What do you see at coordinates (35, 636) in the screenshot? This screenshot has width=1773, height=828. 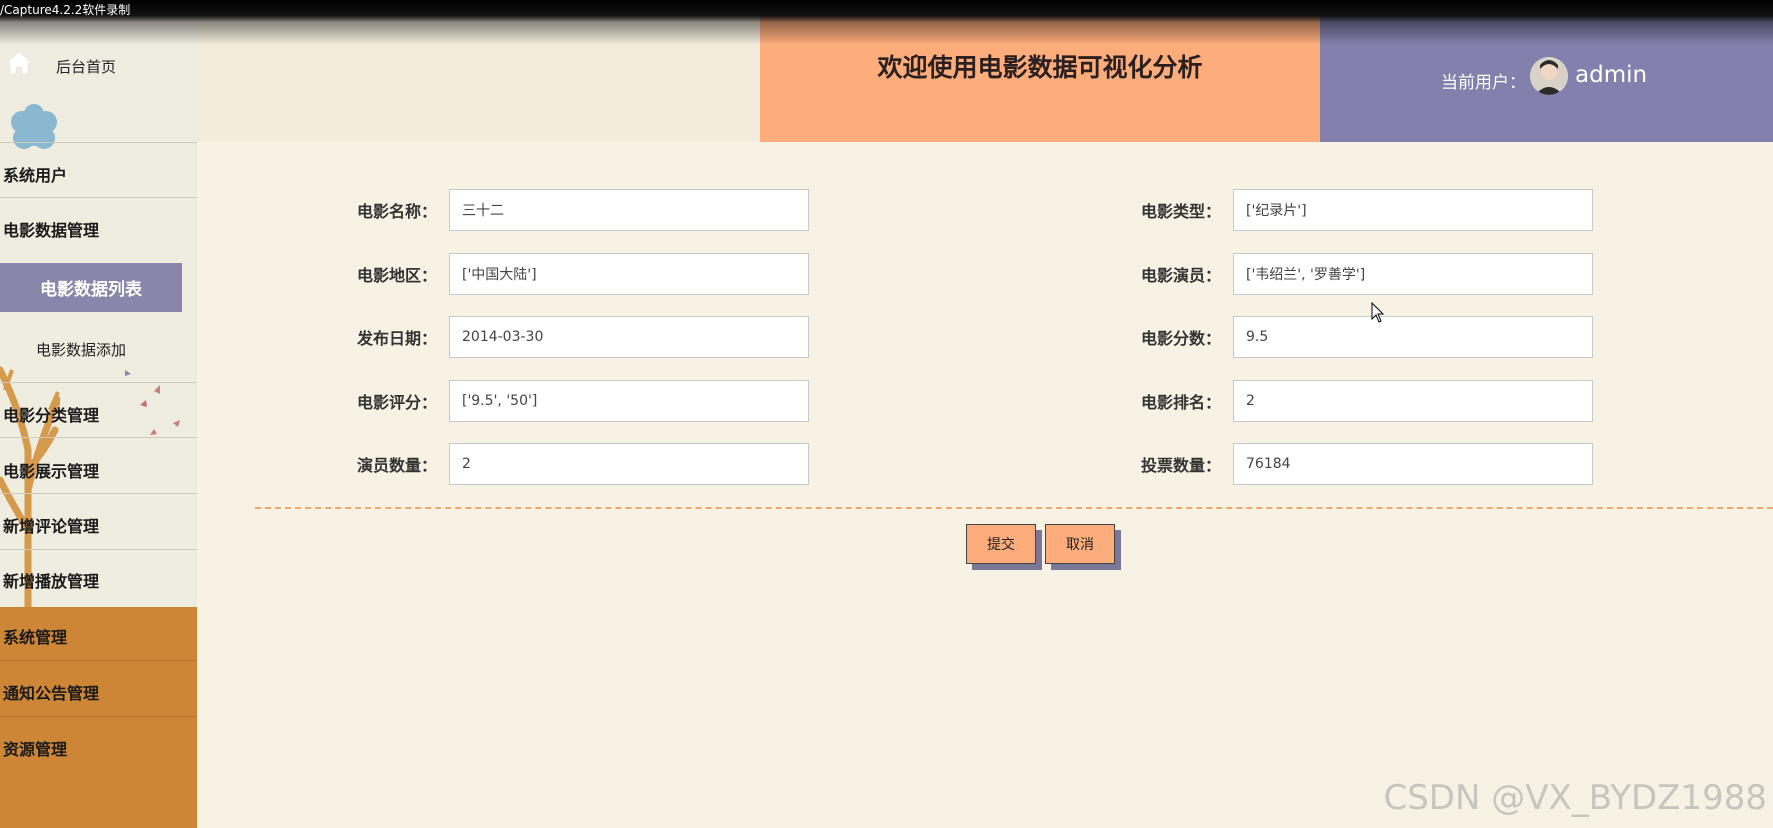 I see `sidebar-item-system-management: 系统管理` at bounding box center [35, 636].